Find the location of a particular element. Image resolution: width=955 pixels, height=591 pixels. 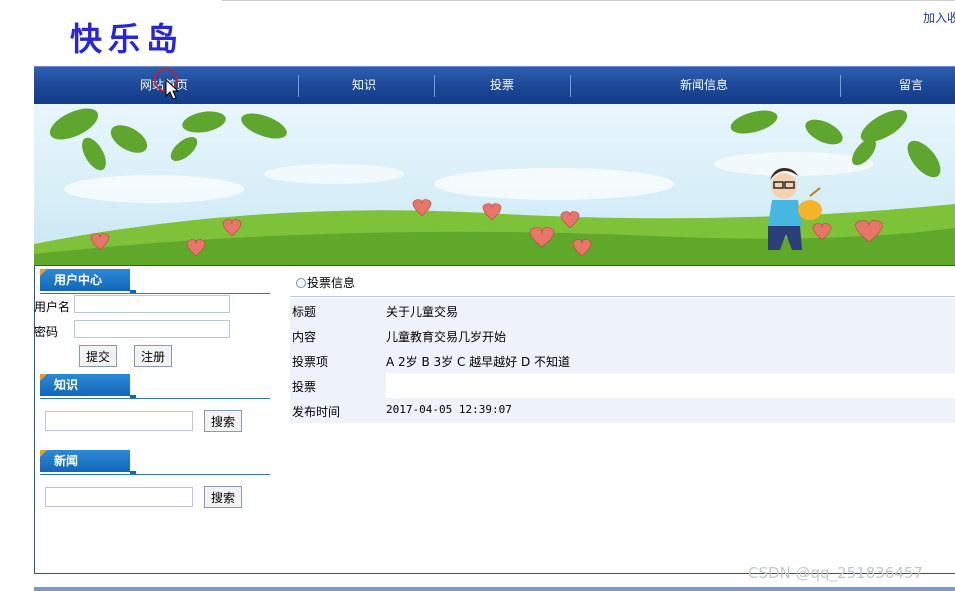

register-button: 注册 is located at coordinates (153, 356).